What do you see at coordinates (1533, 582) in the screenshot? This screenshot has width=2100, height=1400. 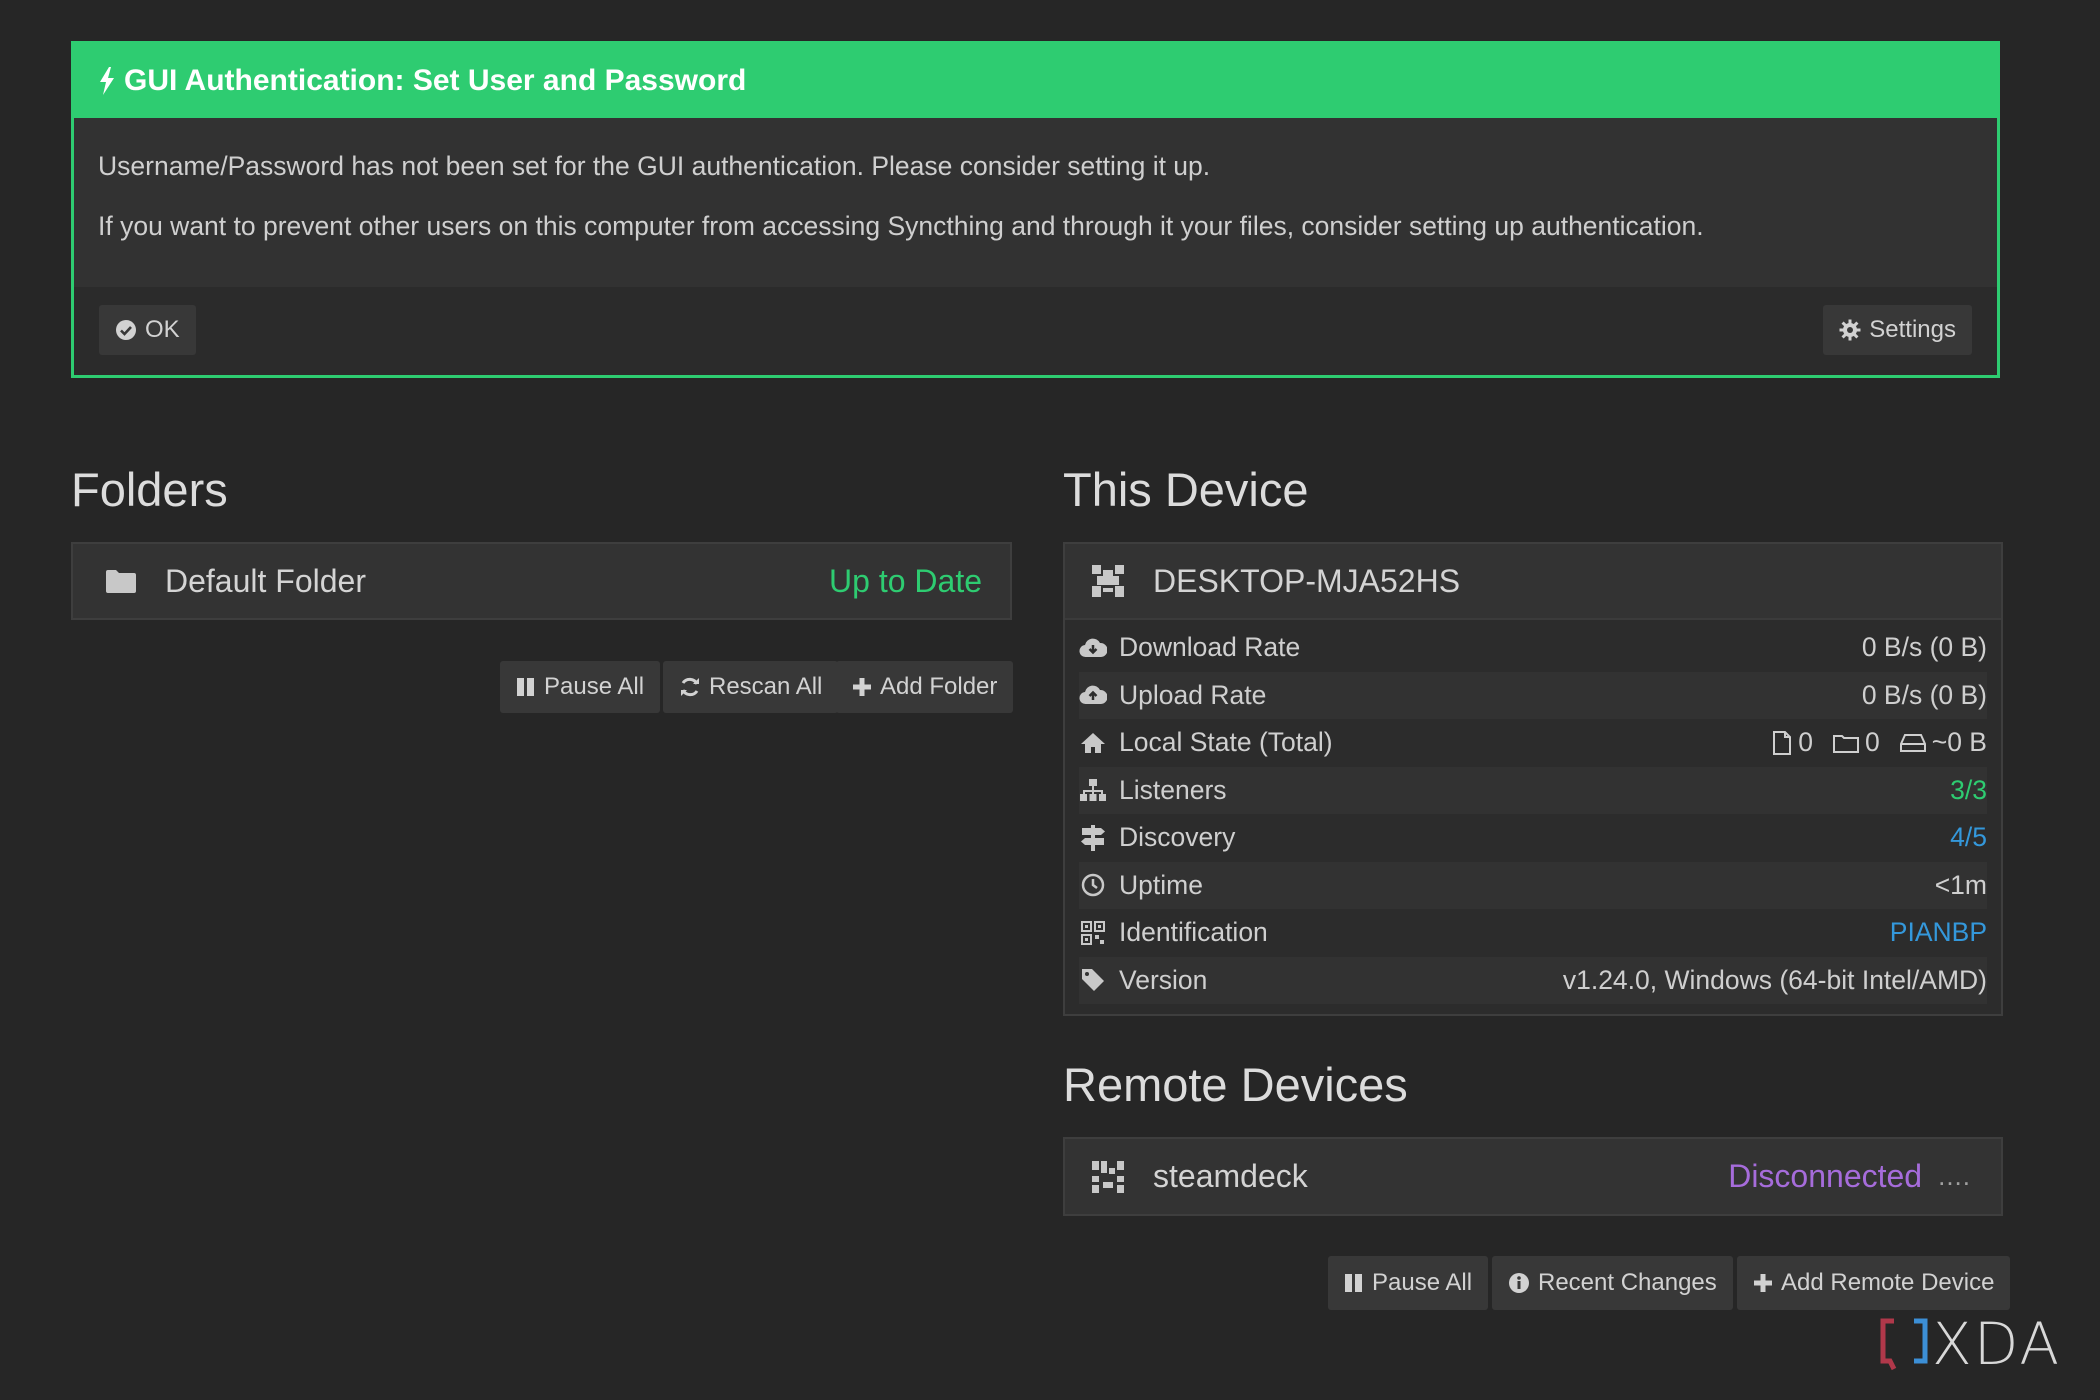 I see `device-header: DESKTOP-MJA52HS` at bounding box center [1533, 582].